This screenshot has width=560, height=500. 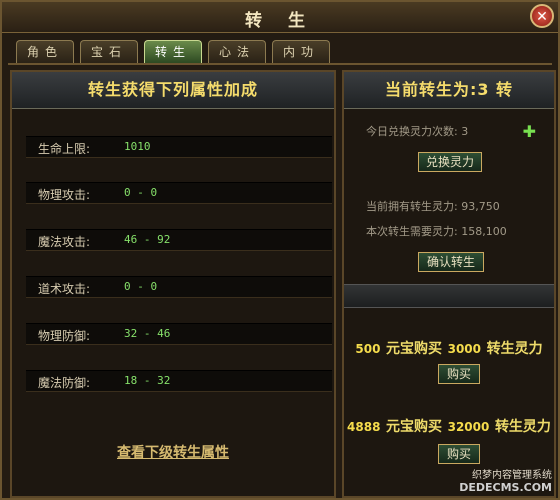 I want to click on attribute-bonus-header: 转生获得下列属性加成, so click(x=173, y=90).